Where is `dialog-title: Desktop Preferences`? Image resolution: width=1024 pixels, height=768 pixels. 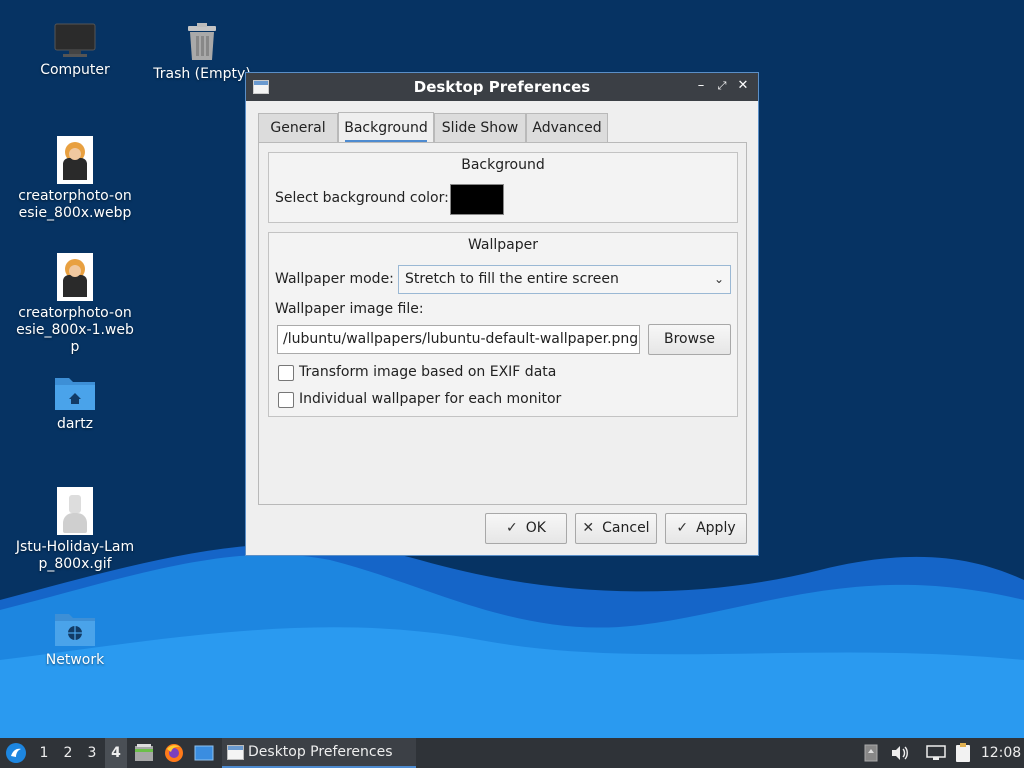 dialog-title: Desktop Preferences is located at coordinates (502, 87).